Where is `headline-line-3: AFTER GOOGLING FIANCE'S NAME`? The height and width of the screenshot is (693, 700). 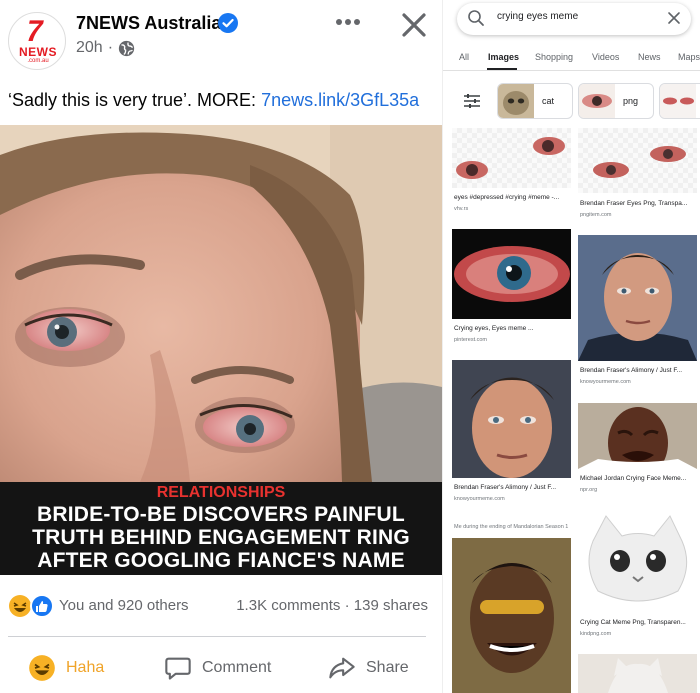 headline-line-3: AFTER GOOGLING FIANCE'S NAME is located at coordinates (221, 560).